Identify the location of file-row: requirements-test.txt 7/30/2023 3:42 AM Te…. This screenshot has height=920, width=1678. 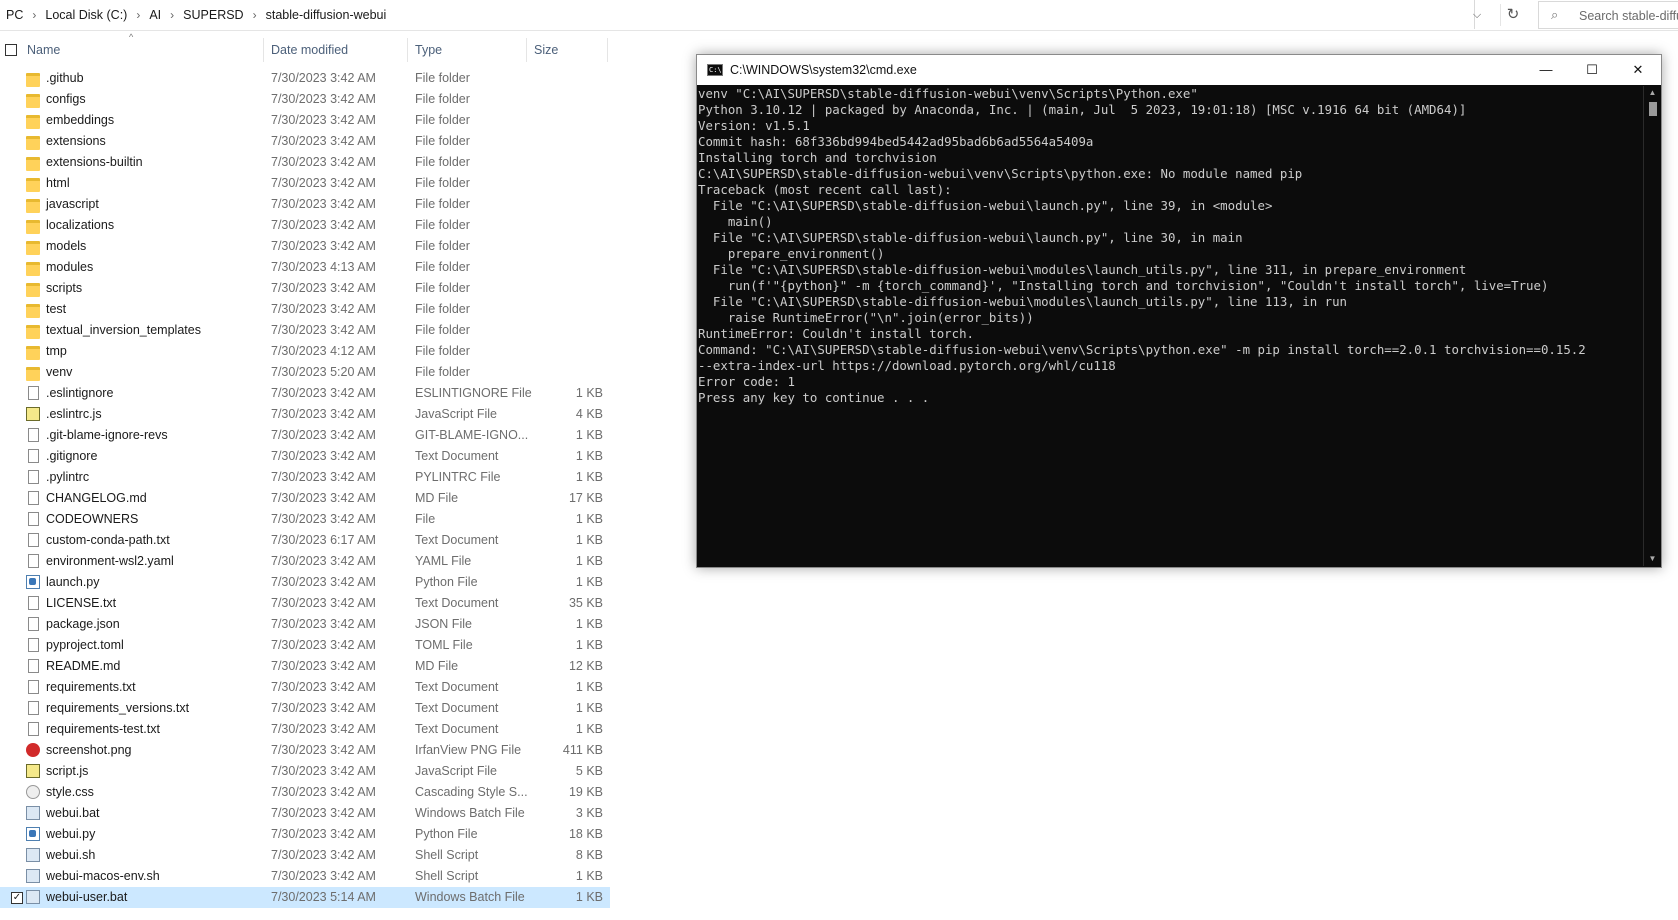
(305, 729).